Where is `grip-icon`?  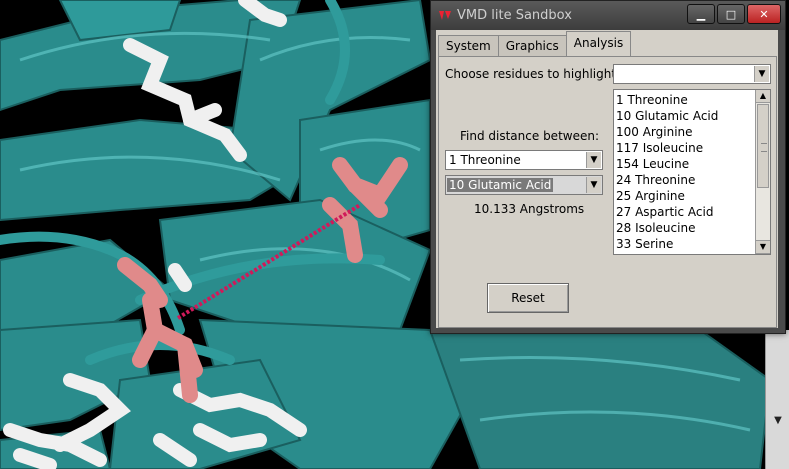 grip-icon is located at coordinates (764, 147).